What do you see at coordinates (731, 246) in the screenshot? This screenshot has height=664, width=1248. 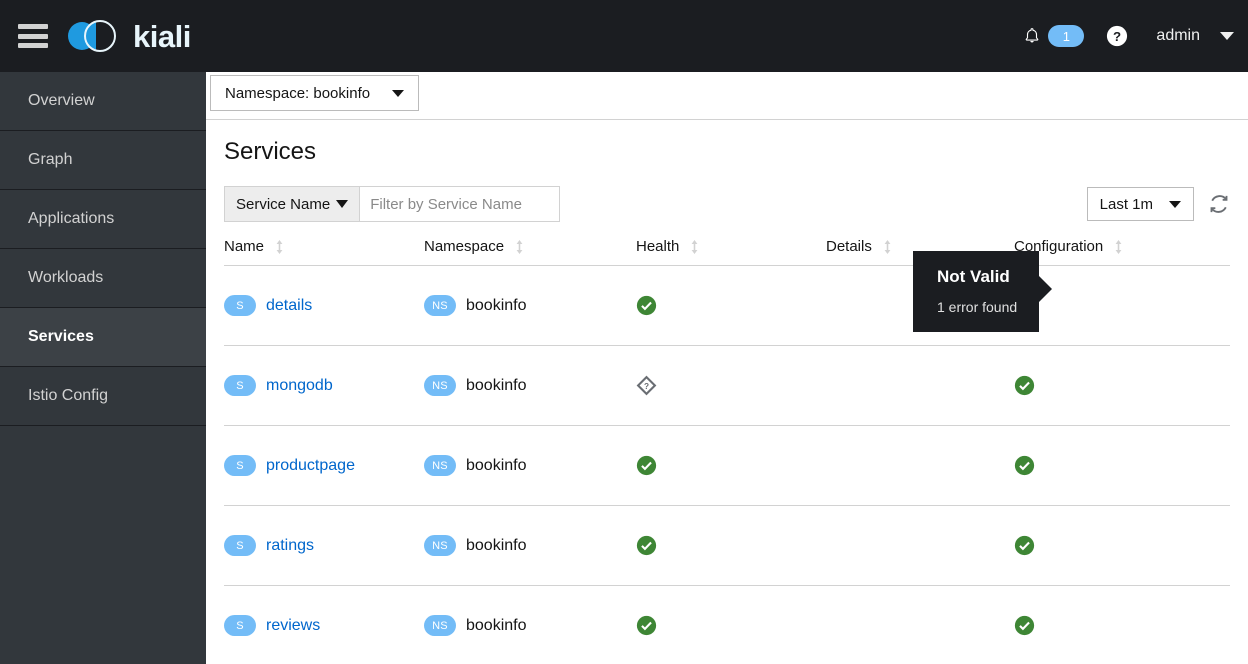 I see `column-header-health: Health` at bounding box center [731, 246].